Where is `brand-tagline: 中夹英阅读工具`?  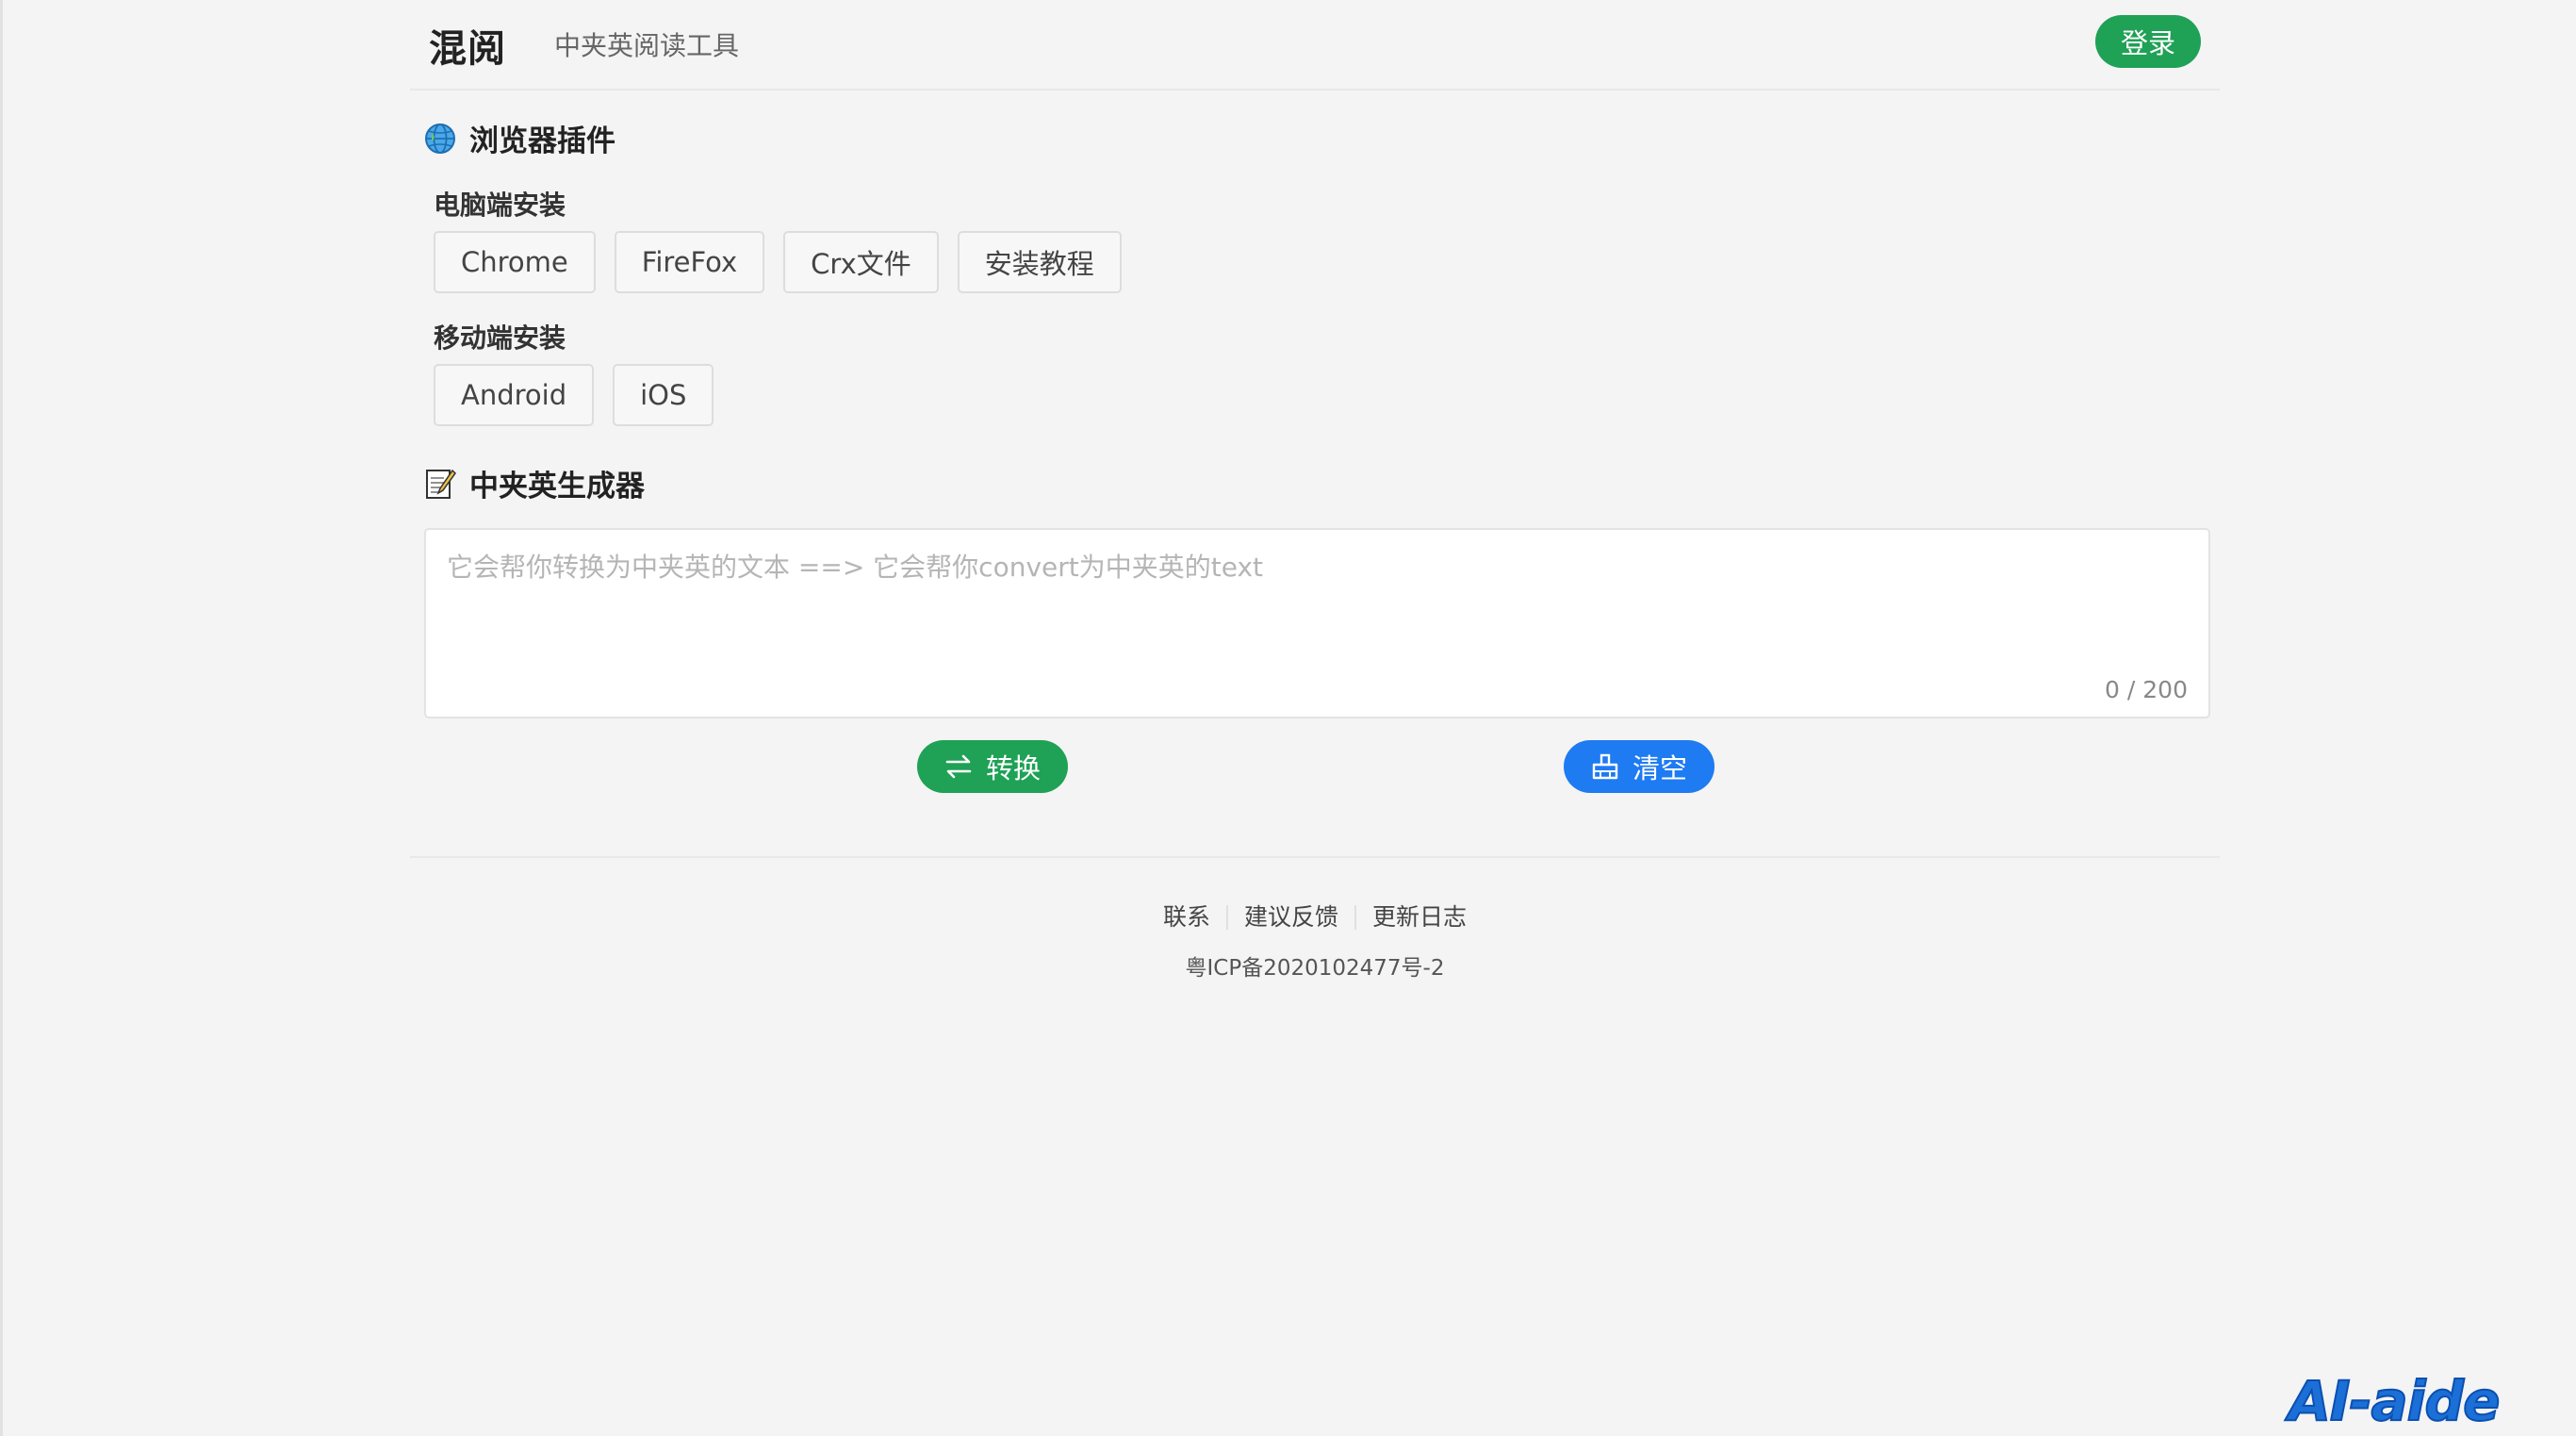 brand-tagline: 中夹英阅读工具 is located at coordinates (647, 45).